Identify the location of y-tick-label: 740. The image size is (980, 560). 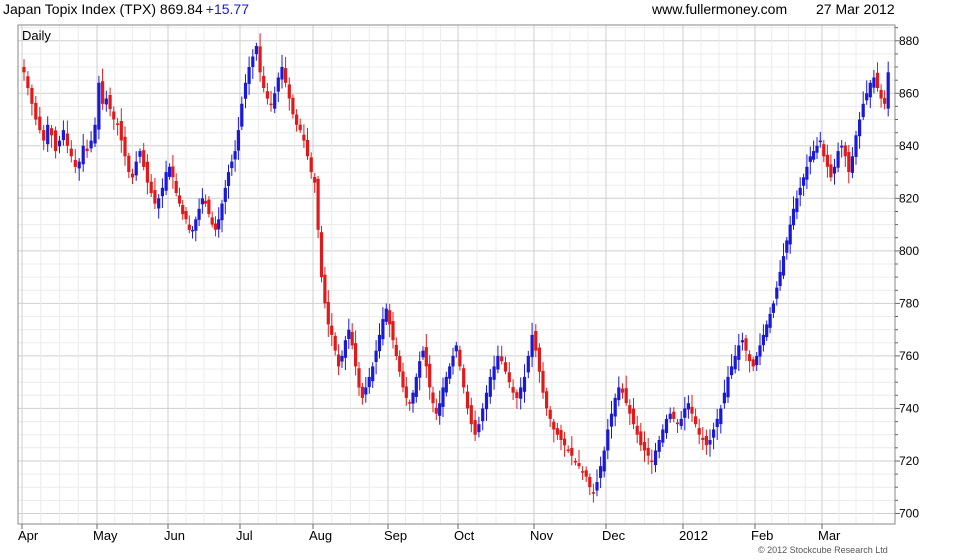
(909, 408).